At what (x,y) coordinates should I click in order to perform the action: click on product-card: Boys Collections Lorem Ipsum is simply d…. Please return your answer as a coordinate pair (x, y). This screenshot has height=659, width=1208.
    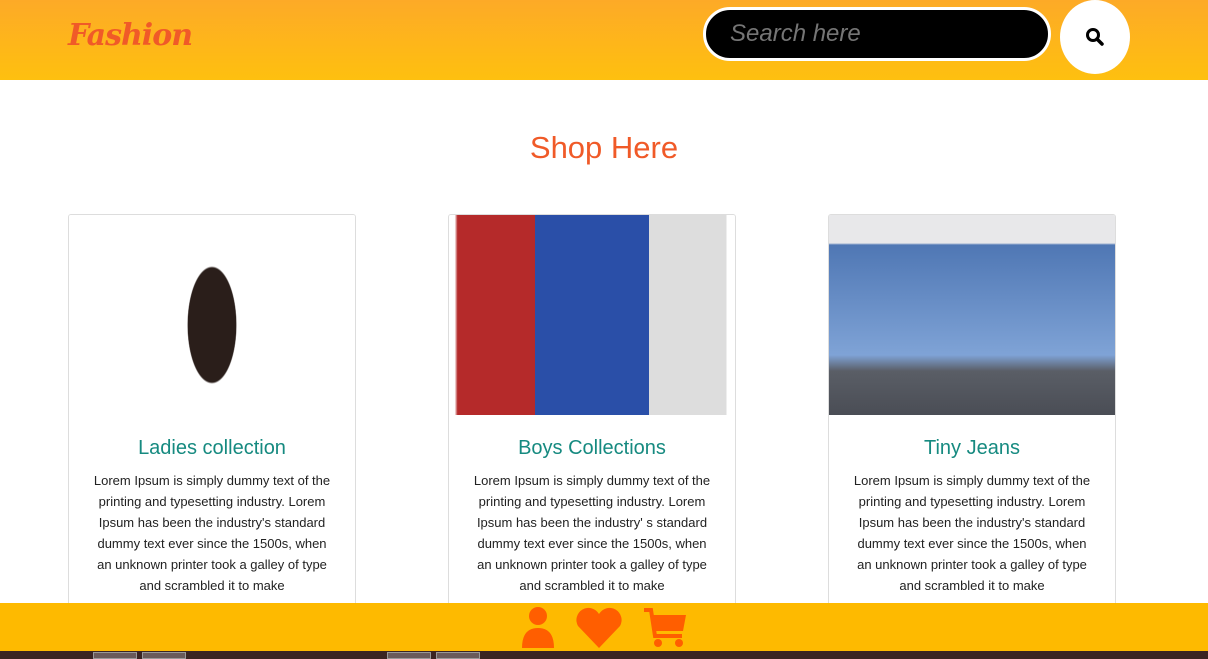
    Looking at the image, I should click on (592, 414).